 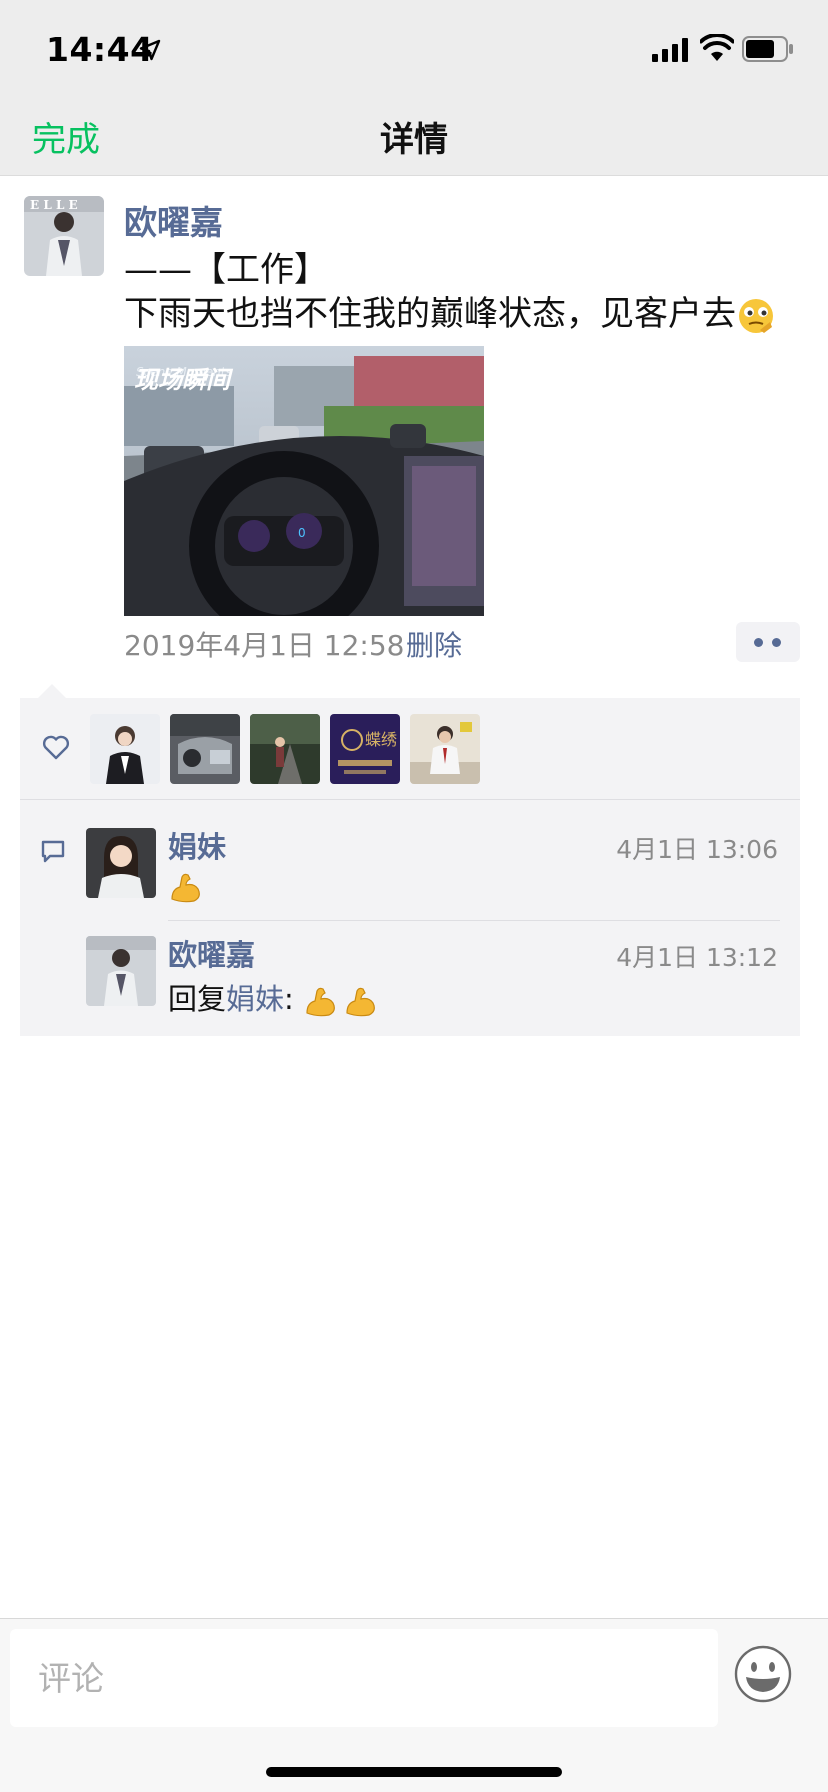 What do you see at coordinates (150, 50) in the screenshot?
I see `location-arrow-icon` at bounding box center [150, 50].